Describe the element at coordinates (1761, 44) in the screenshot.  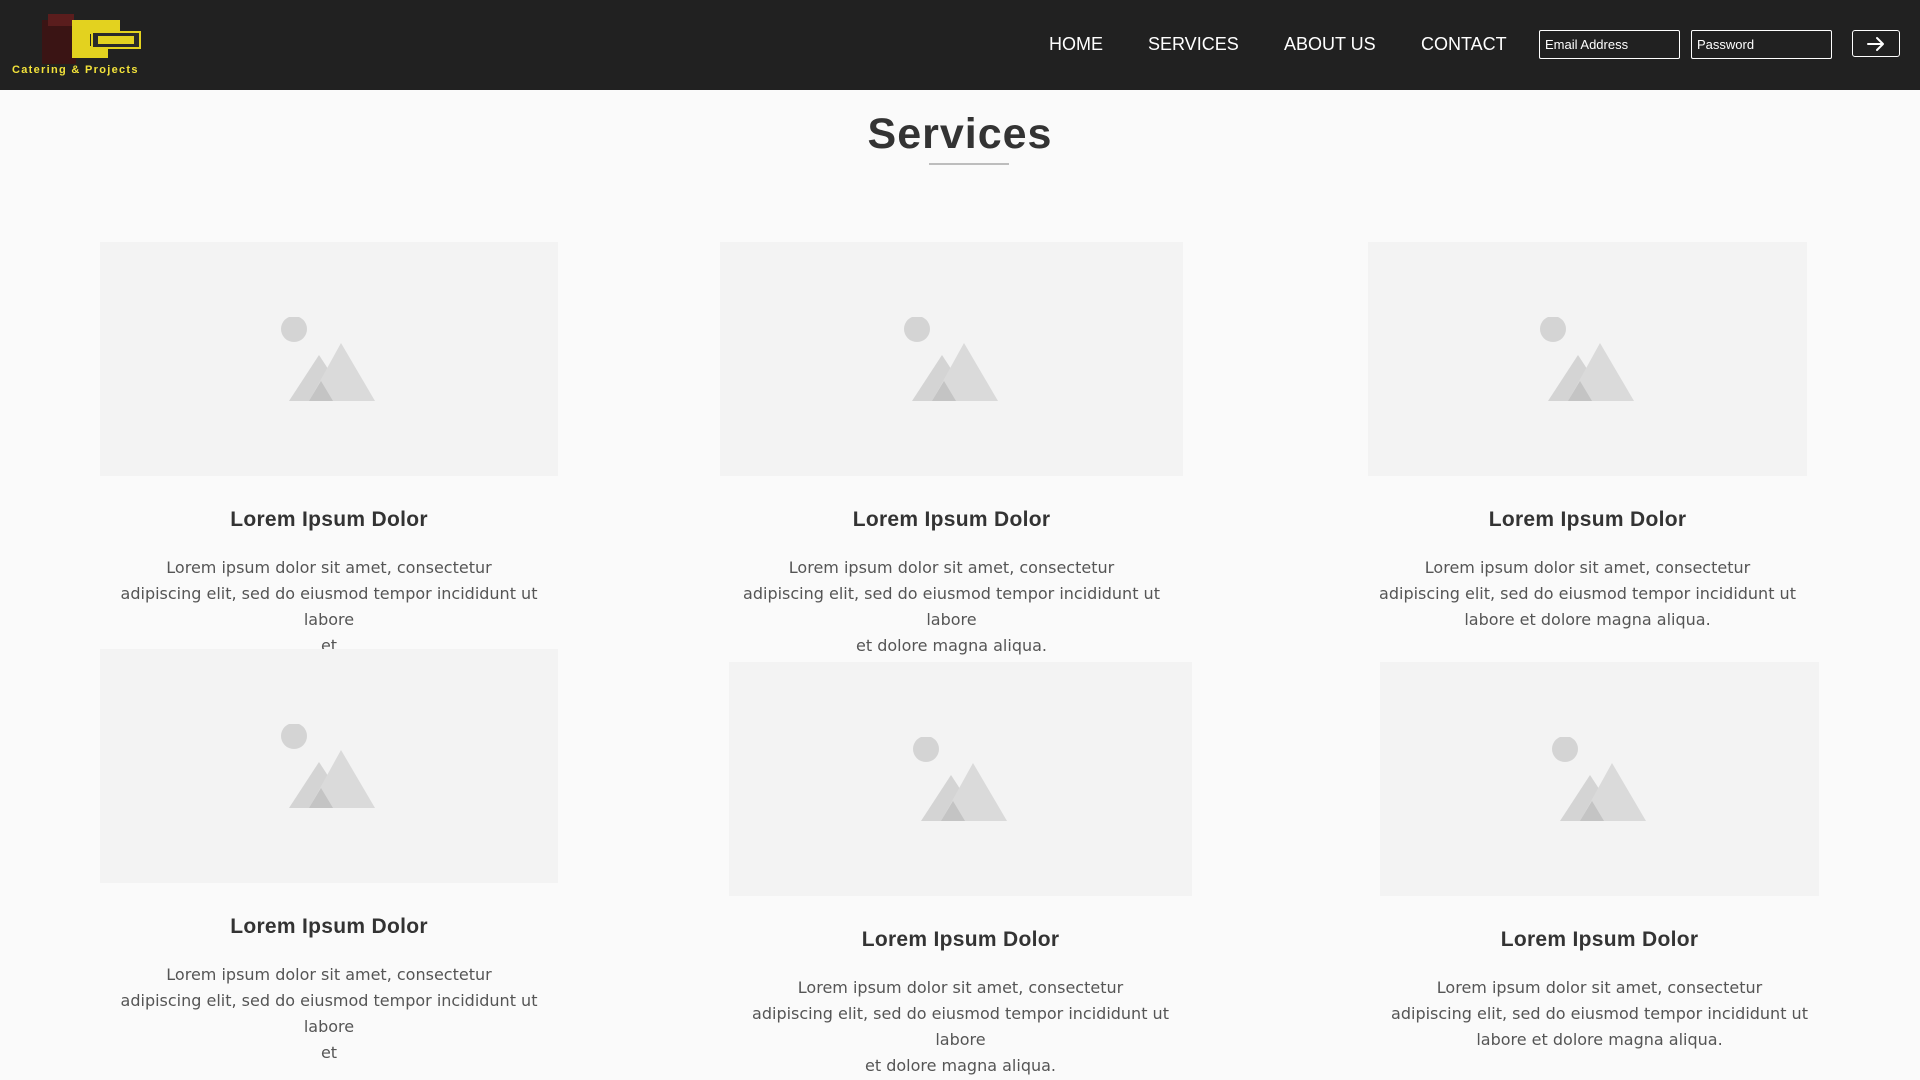
I see `password-input` at that location.